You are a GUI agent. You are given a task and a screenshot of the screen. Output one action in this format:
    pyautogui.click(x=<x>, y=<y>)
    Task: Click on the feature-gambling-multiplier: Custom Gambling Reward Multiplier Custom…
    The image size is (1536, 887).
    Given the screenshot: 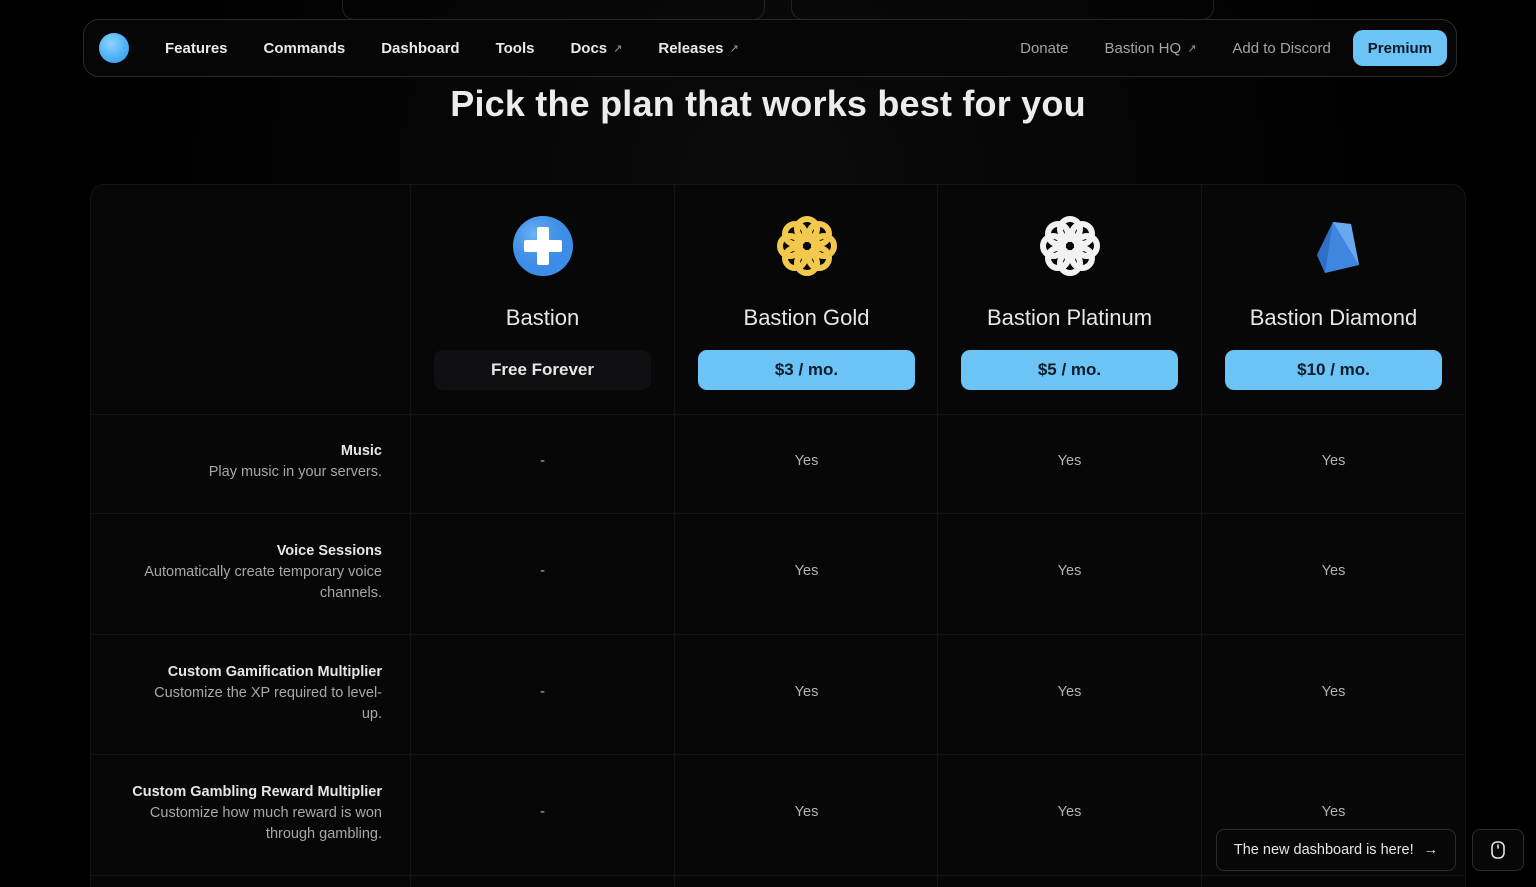 What is the action you would take?
    pyautogui.click(x=250, y=813)
    